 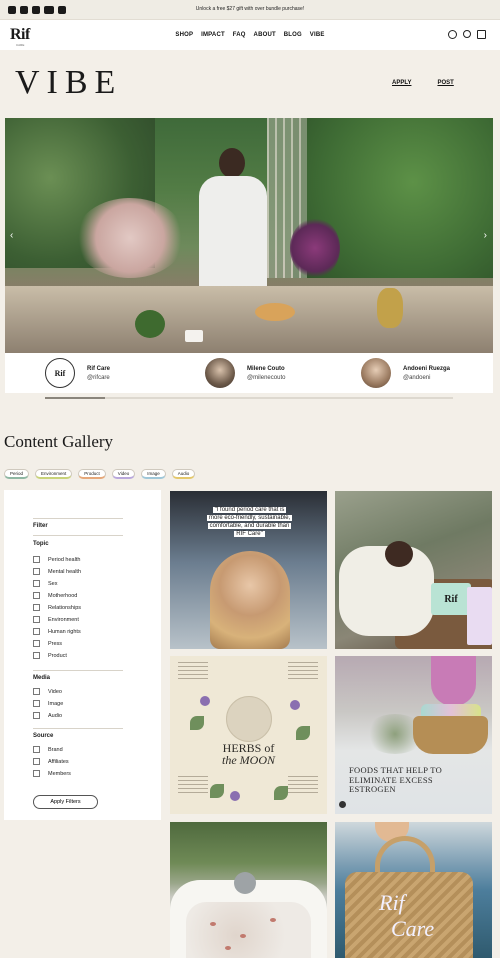 I want to click on faucet, so click(x=245, y=883).